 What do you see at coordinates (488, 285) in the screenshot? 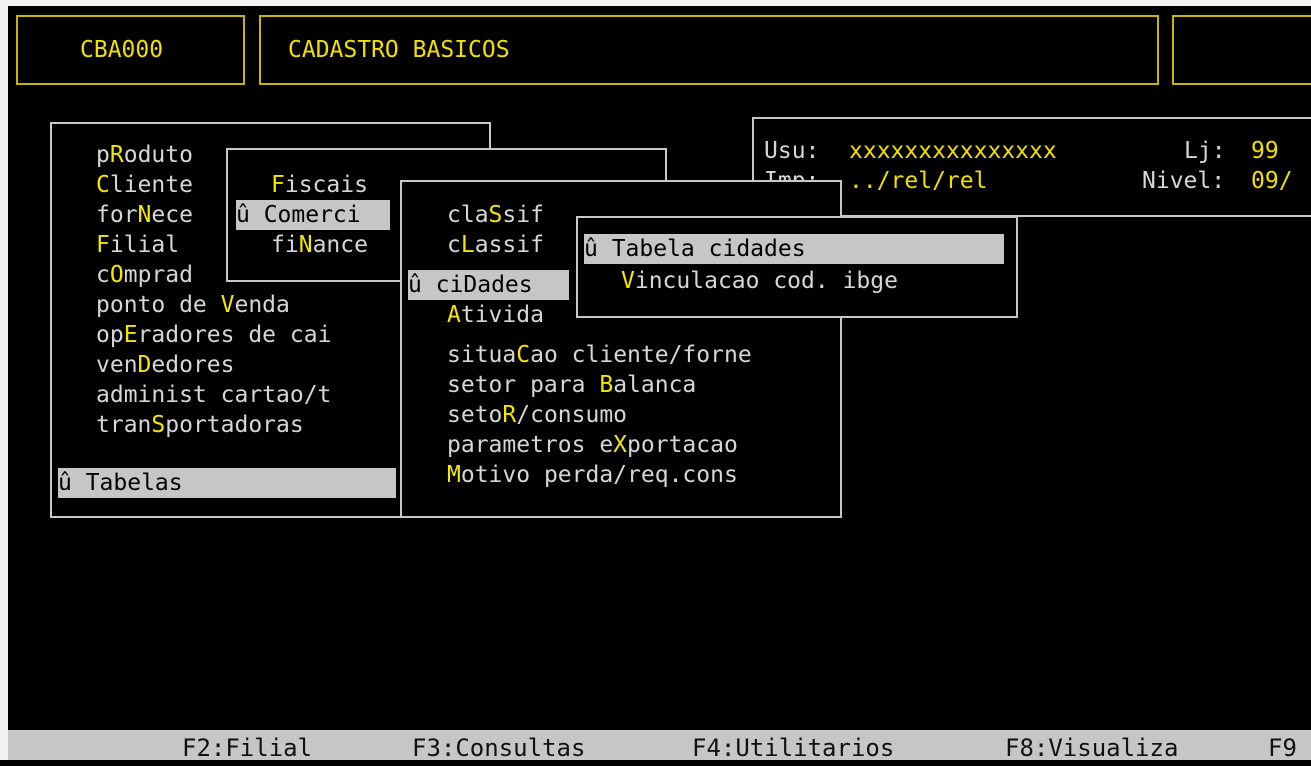
I see `tabelas-item-cidades-selected: û ciDades` at bounding box center [488, 285].